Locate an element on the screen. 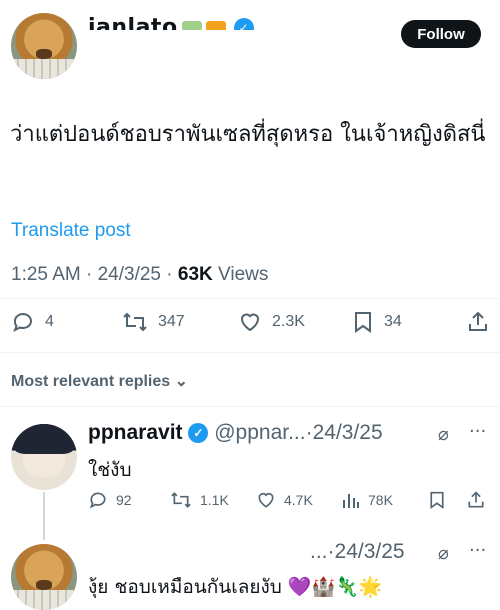 The width and height of the screenshot is (500, 610). repost-button: 1.1K is located at coordinates (199, 500).